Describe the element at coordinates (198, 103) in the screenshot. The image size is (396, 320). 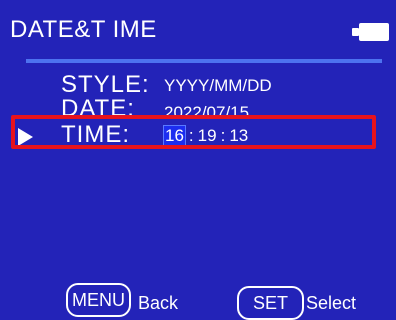
I see `date-setting-row: DATE: 2022/07/15` at that location.